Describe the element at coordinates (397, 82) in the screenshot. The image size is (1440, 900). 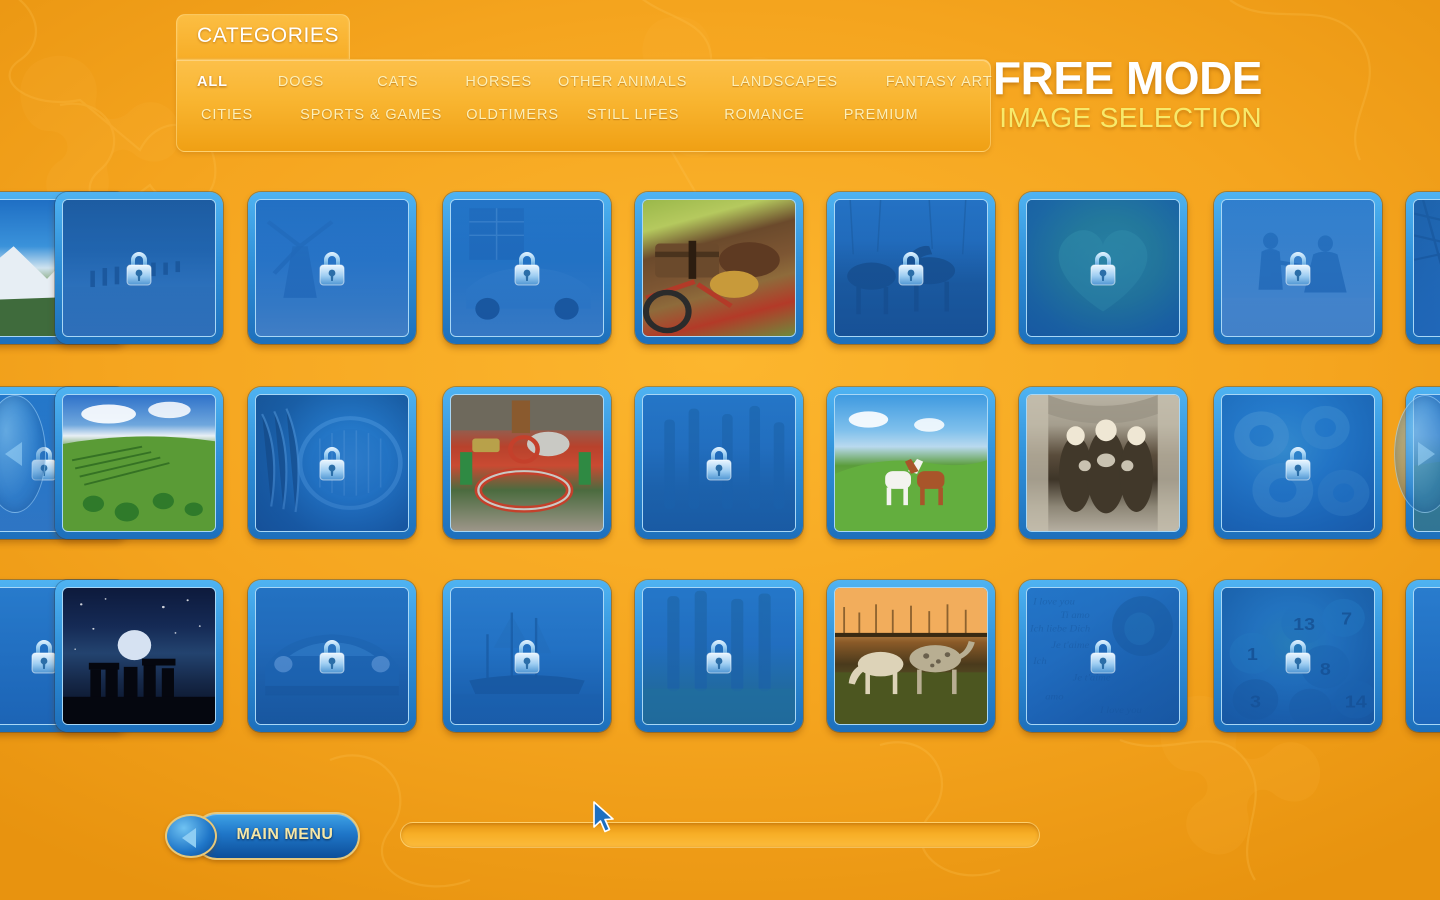
I see `category-cats: CATS` at that location.